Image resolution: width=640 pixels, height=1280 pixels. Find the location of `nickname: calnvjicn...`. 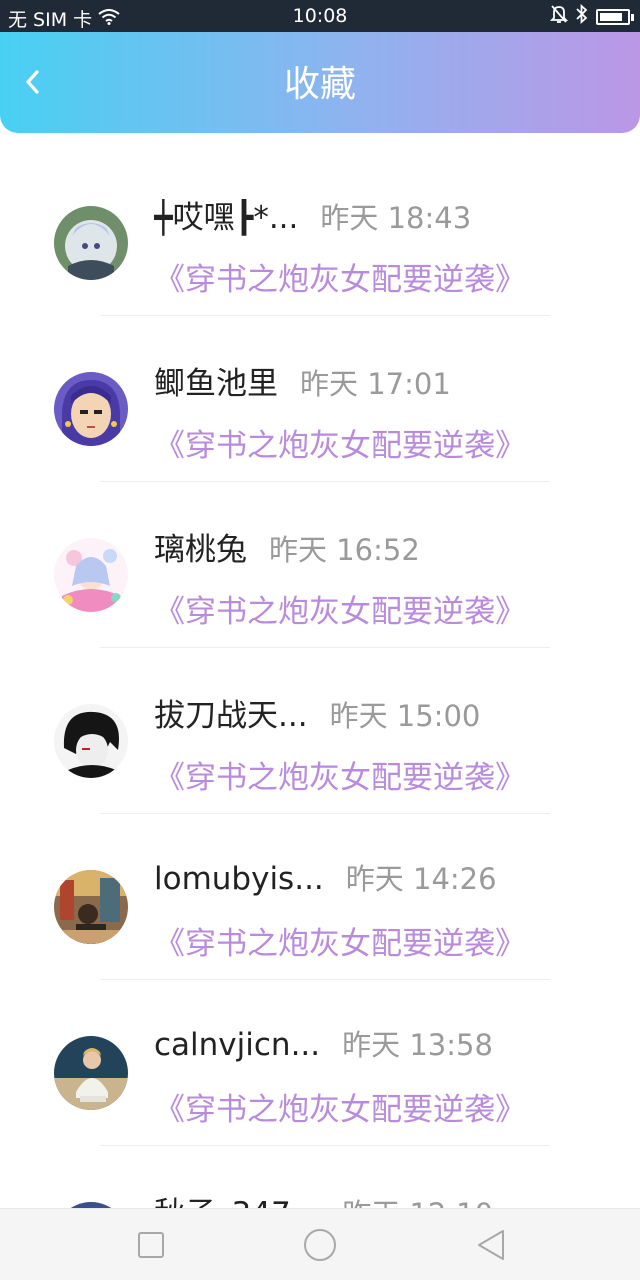

nickname: calnvjicn... is located at coordinates (237, 1045).